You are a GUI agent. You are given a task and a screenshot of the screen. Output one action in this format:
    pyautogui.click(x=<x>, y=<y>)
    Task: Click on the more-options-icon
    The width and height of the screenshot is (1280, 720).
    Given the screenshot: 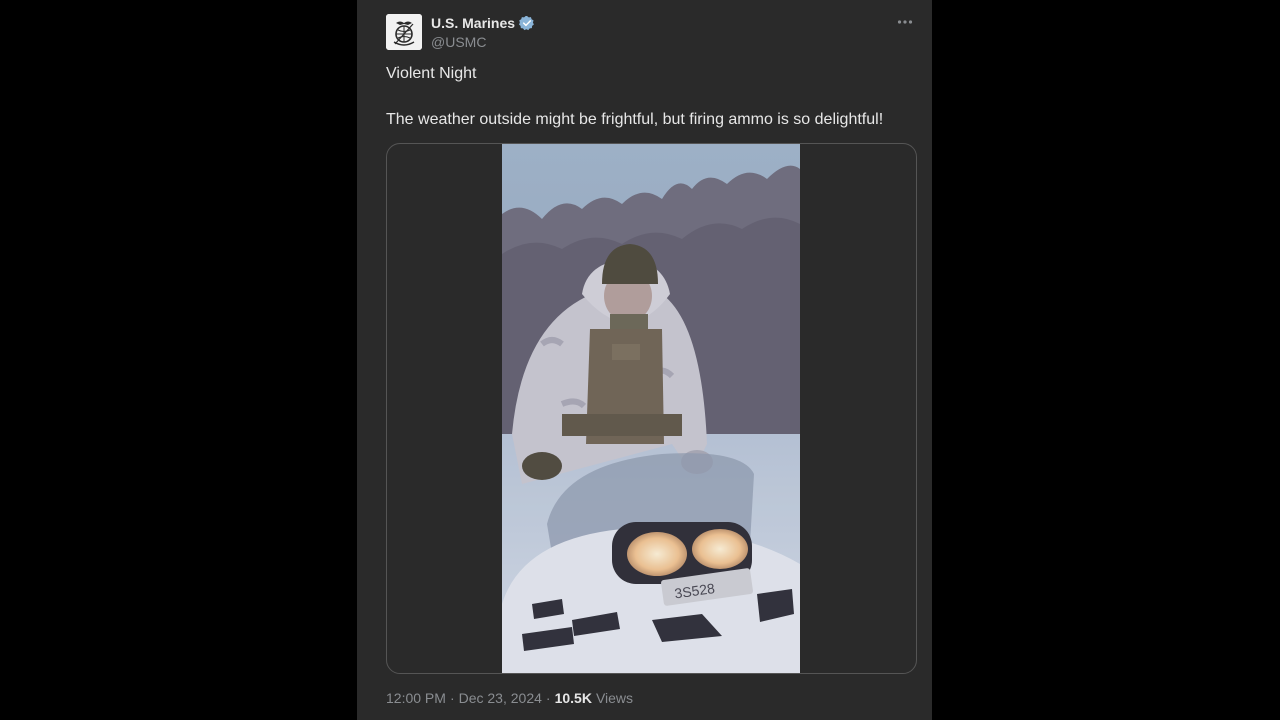 What is the action you would take?
    pyautogui.click(x=905, y=22)
    